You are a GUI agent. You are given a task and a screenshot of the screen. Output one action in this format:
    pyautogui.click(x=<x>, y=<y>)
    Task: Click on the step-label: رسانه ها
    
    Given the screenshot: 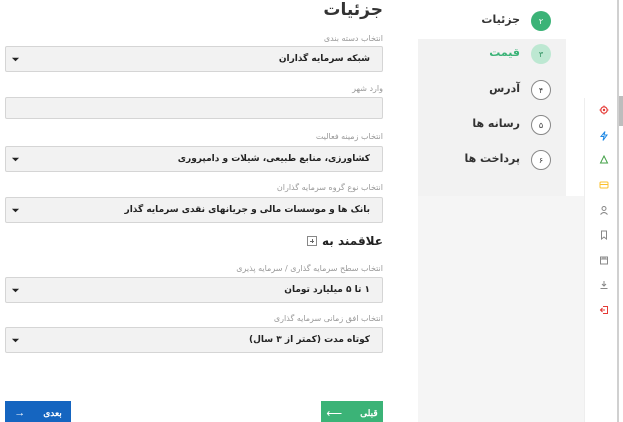 What is the action you would take?
    pyautogui.click(x=496, y=123)
    